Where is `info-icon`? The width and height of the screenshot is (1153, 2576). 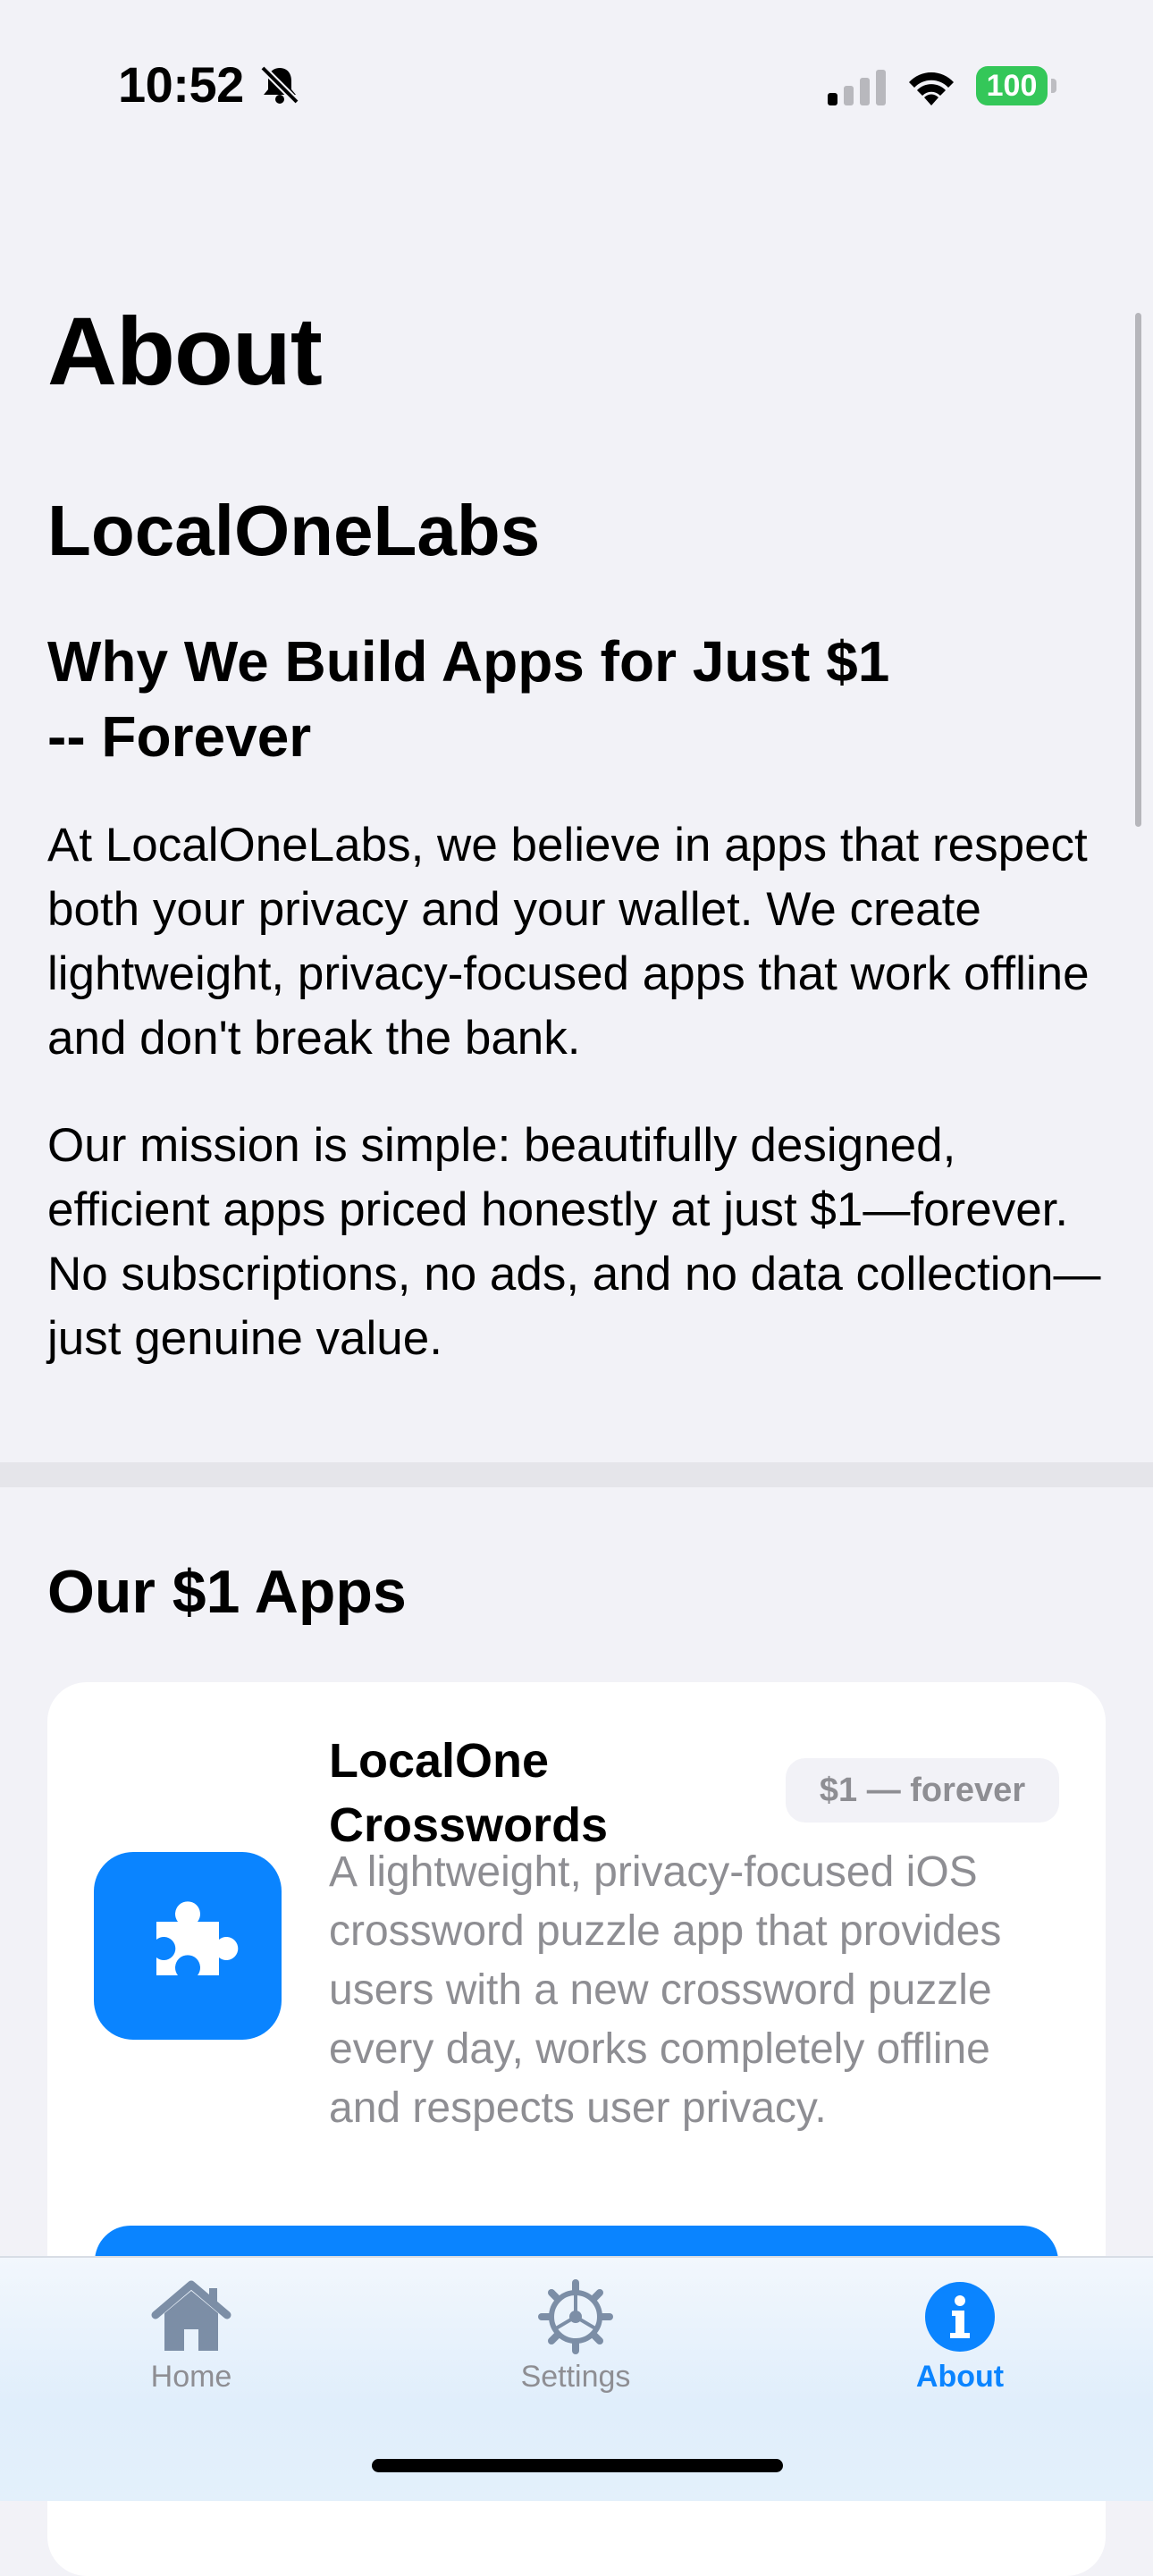
info-icon is located at coordinates (960, 2317).